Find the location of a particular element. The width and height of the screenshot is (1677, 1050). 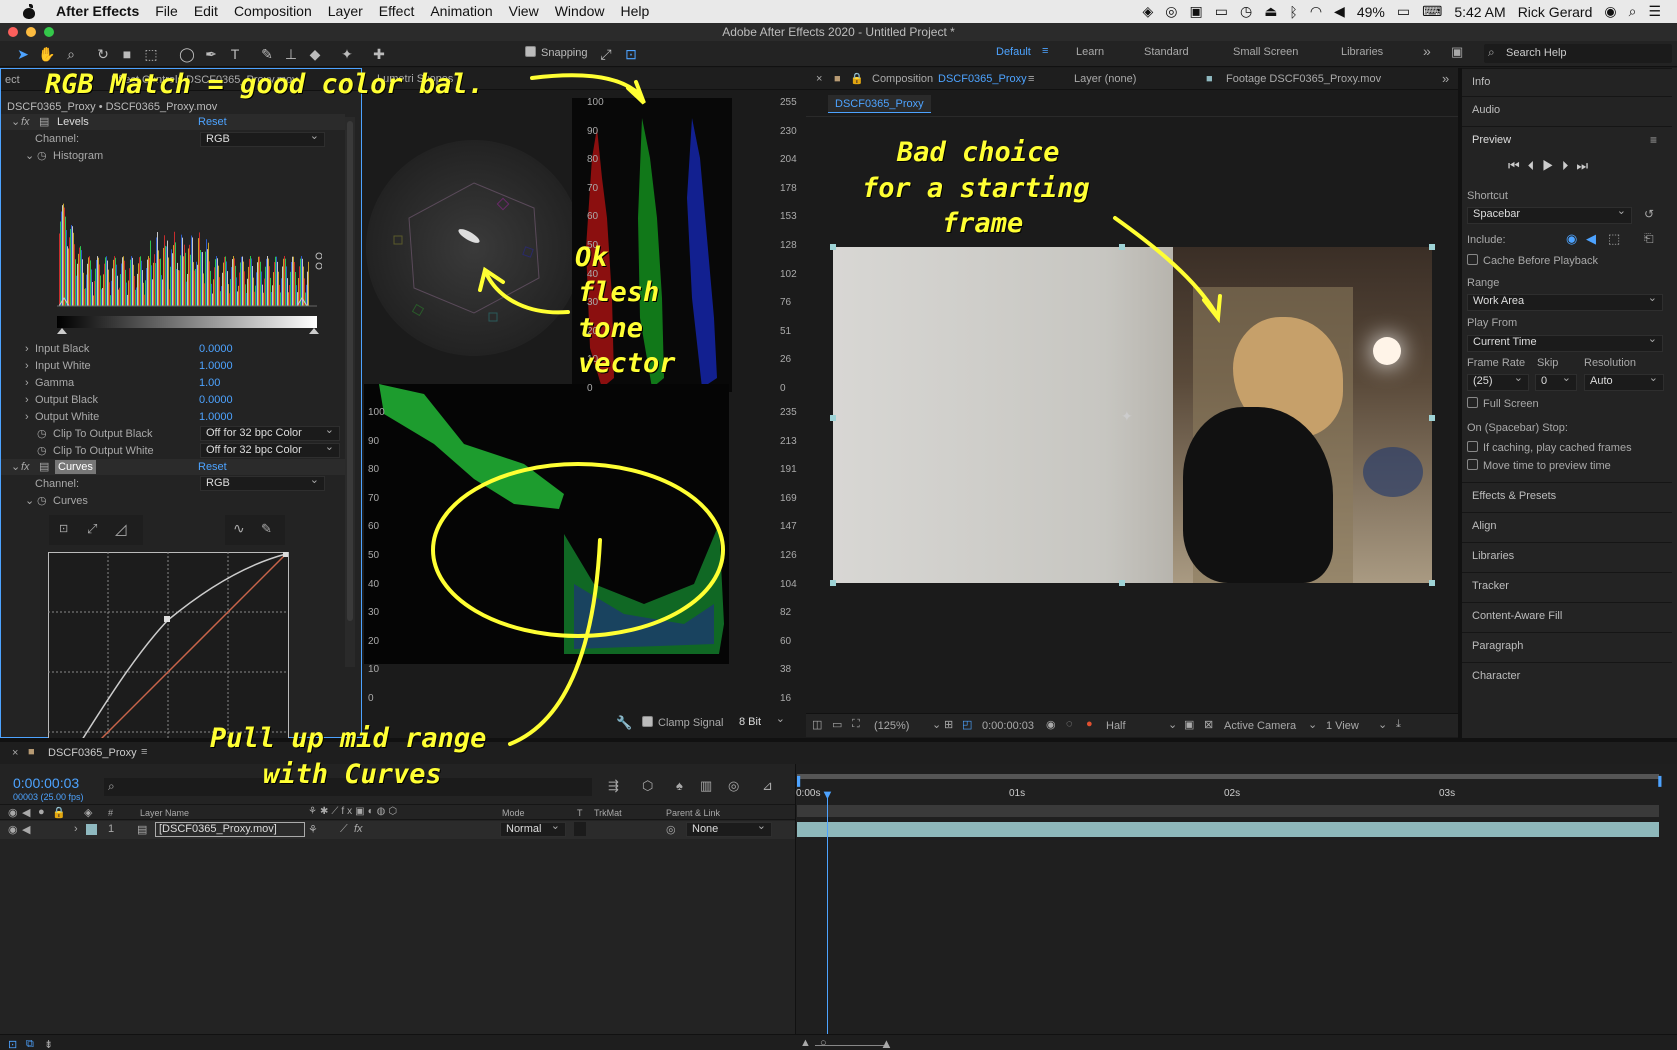

levels-param-value: 0.0000 is located at coordinates (216, 400).